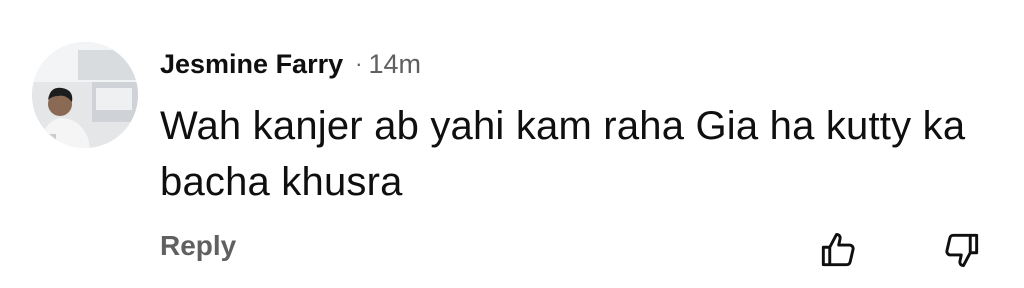 This screenshot has width=1024, height=288. I want to click on thumbs-down-icon, so click(962, 250).